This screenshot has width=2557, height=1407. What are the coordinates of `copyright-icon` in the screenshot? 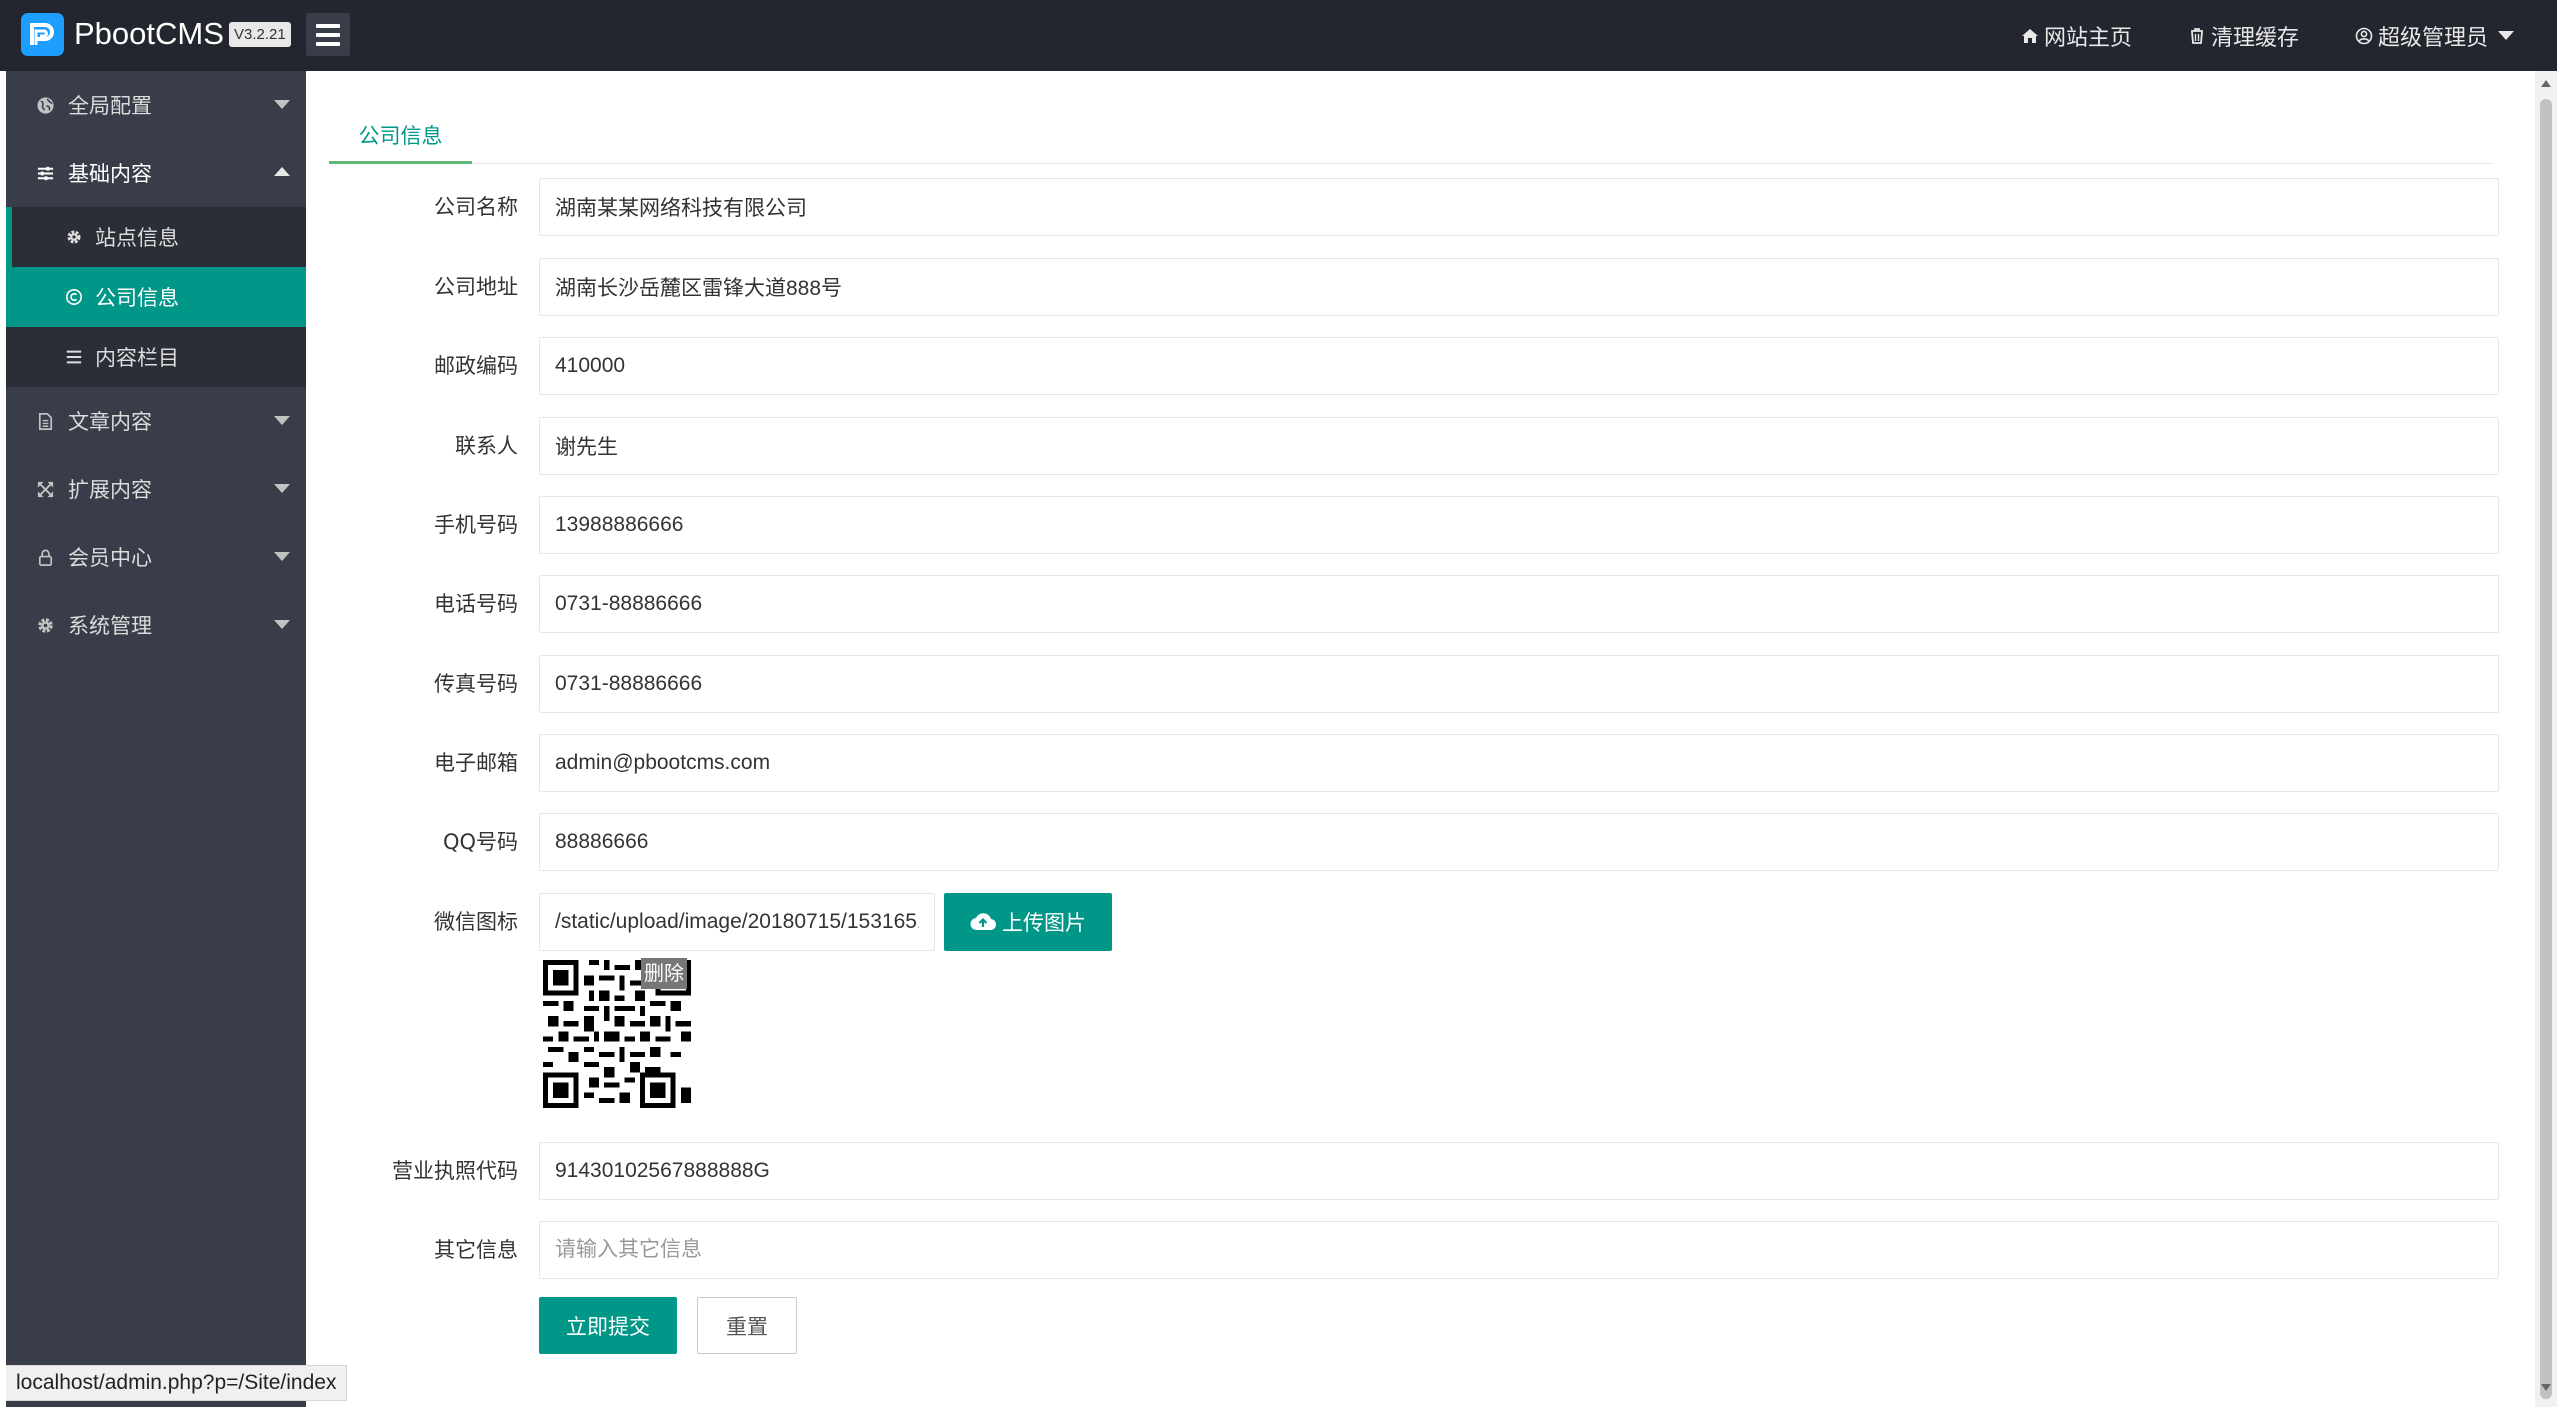 It's located at (74, 297).